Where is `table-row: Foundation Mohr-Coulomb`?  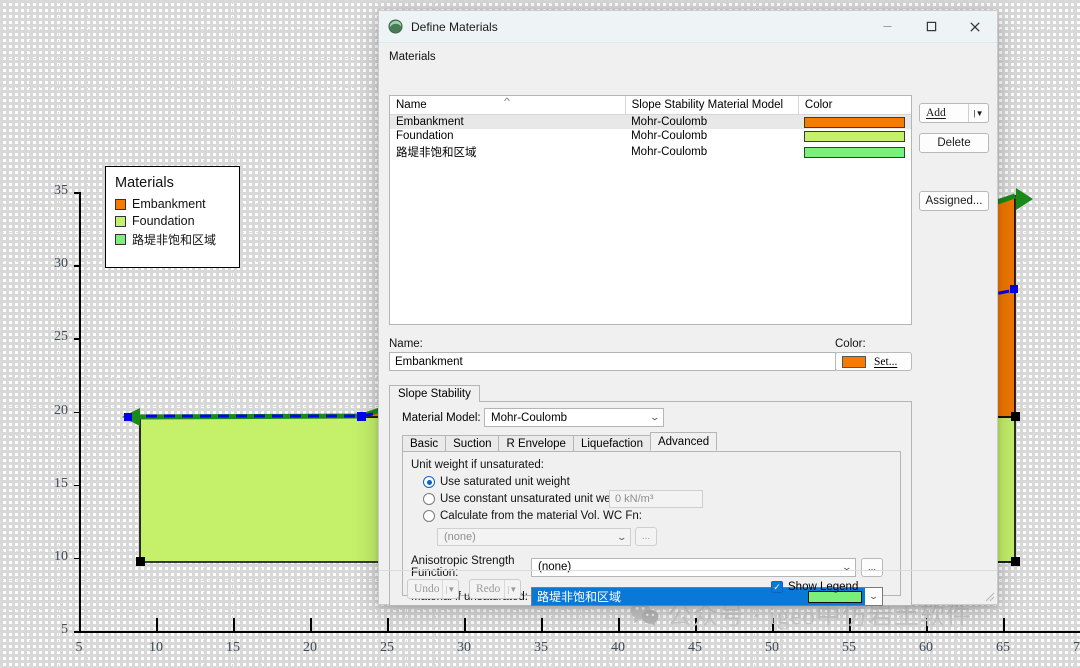 table-row: Foundation Mohr-Coulomb is located at coordinates (650, 136).